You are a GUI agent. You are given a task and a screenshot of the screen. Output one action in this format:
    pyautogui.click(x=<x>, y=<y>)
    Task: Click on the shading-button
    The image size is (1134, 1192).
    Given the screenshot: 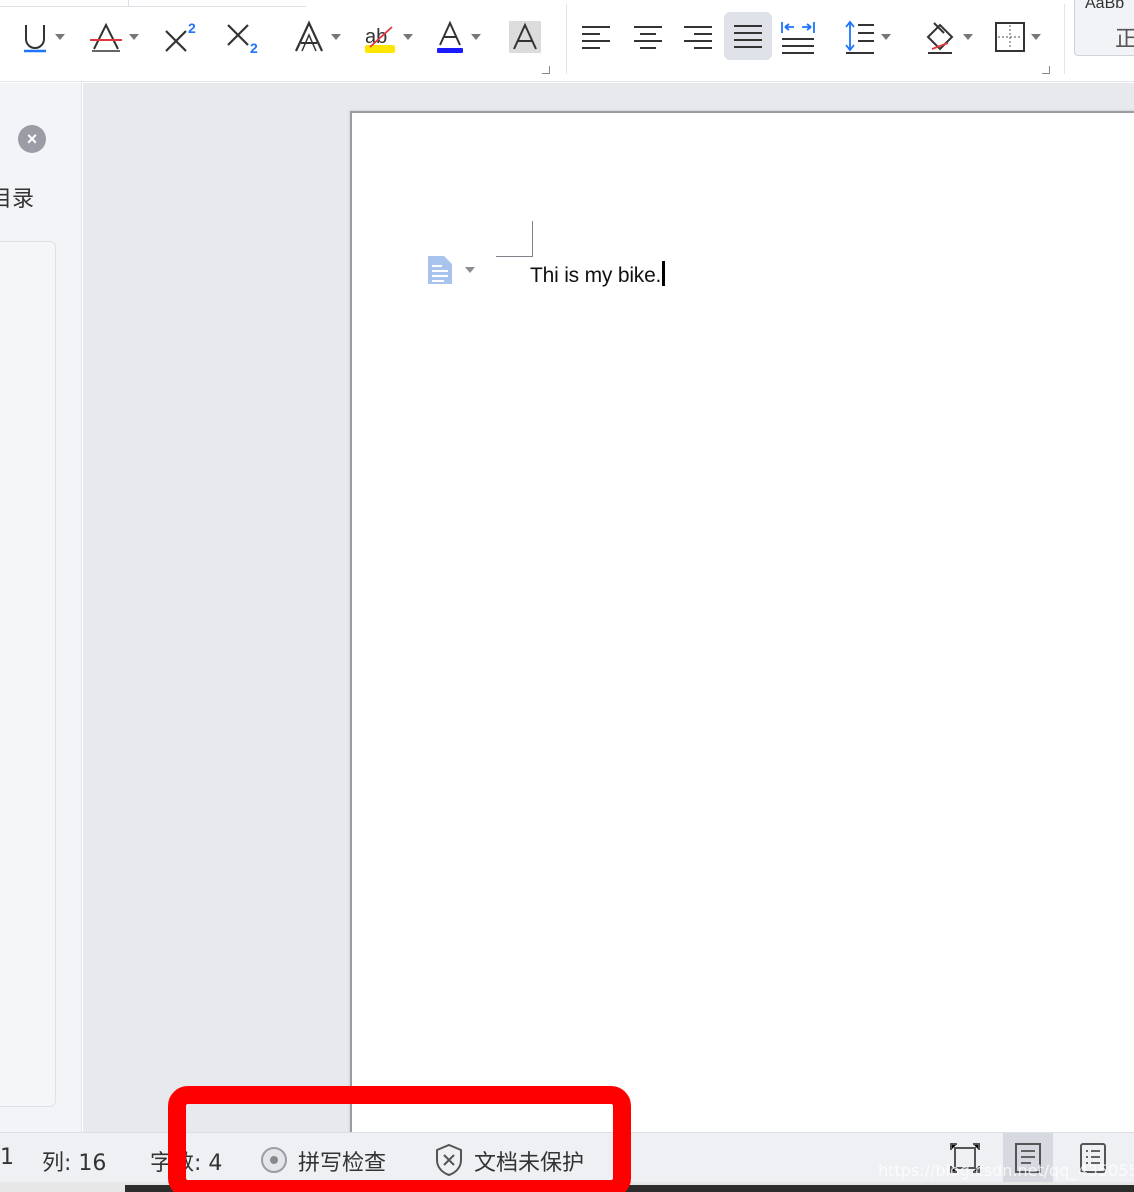 What is the action you would take?
    pyautogui.click(x=948, y=37)
    